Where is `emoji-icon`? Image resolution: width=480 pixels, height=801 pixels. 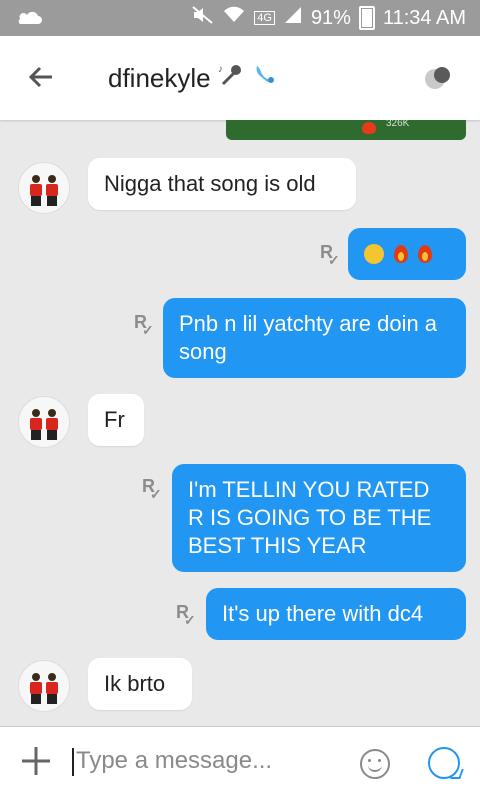 emoji-icon is located at coordinates (375, 764).